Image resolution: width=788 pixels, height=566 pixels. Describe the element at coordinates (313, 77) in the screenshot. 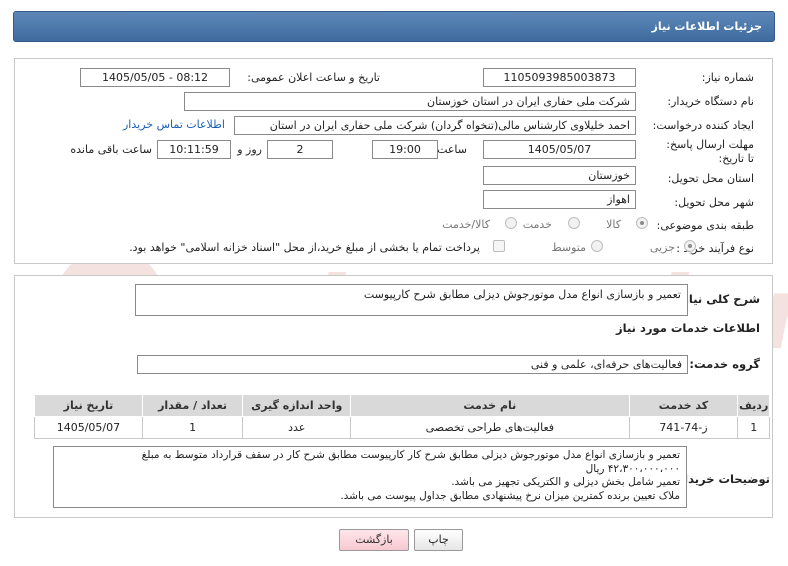

I see `announce-label: تاریخ و ساعت اعلان عمومی:` at that location.